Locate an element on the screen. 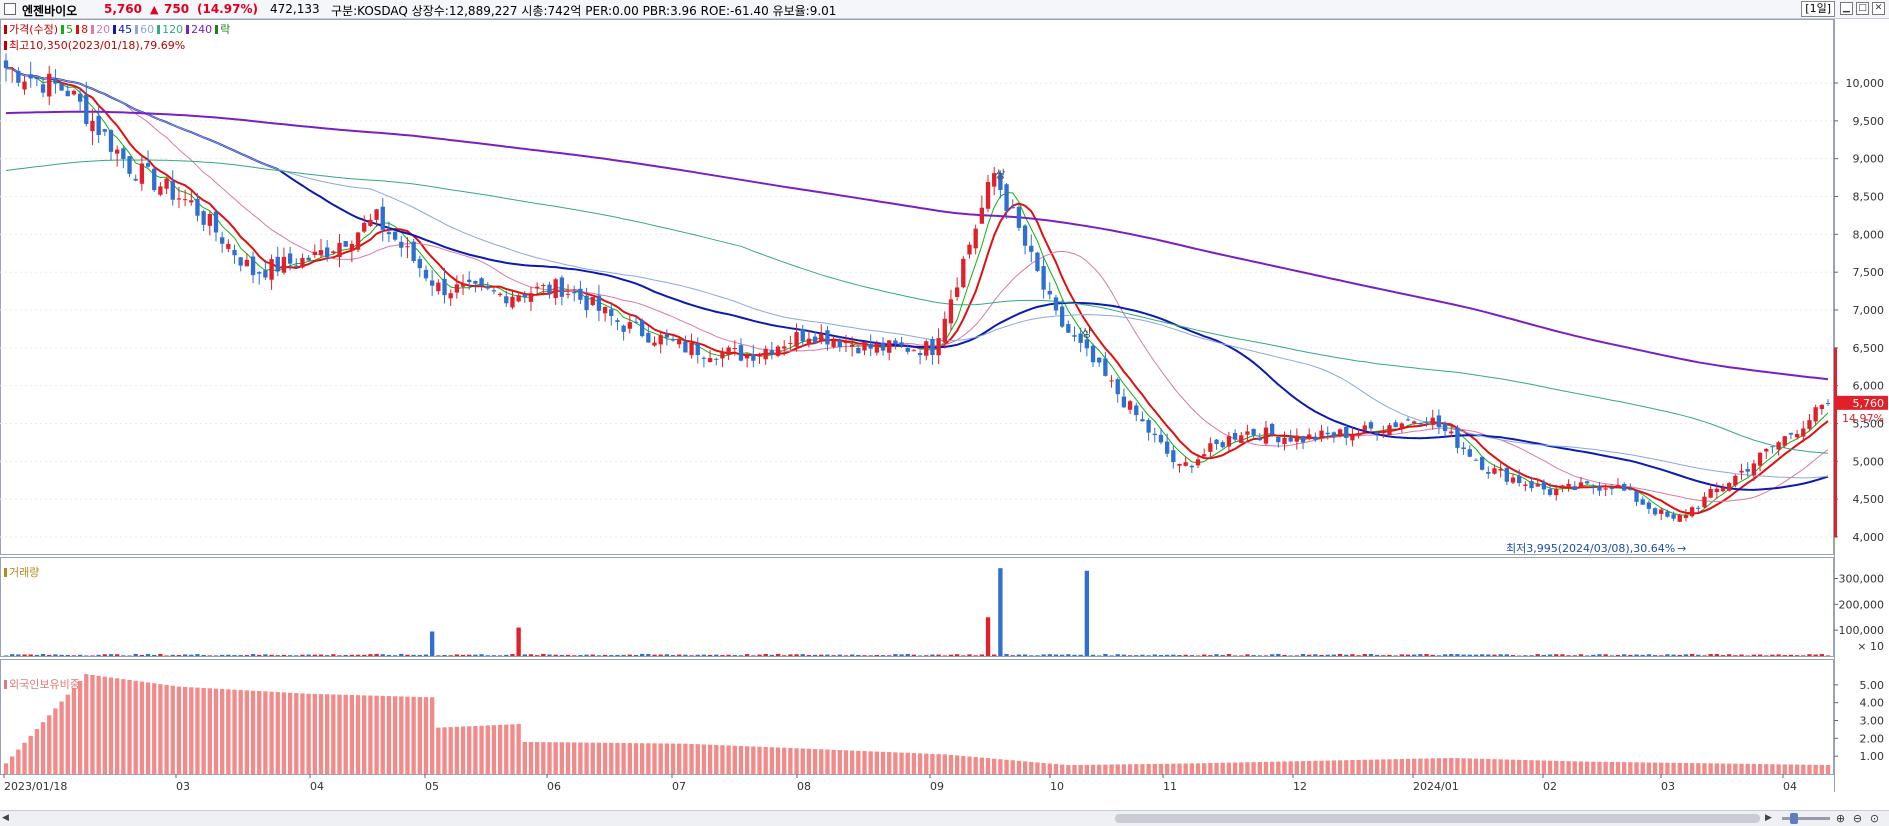  period-selector: [1일] is located at coordinates (1818, 9).